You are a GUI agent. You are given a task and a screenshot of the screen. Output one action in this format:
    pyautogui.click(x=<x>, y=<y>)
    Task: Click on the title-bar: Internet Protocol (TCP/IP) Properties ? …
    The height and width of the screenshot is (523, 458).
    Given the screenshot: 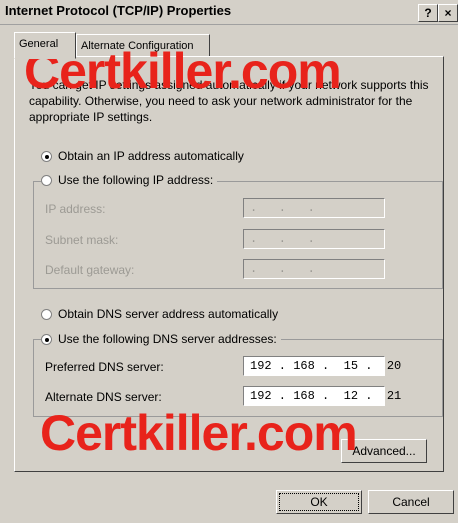 What is the action you would take?
    pyautogui.click(x=229, y=12)
    